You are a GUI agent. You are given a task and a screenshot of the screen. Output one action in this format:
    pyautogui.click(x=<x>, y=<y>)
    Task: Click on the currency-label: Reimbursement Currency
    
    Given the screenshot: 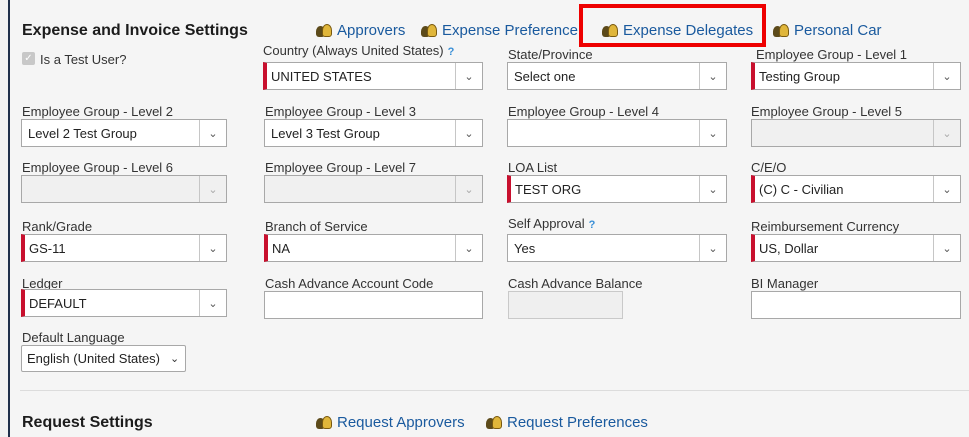 What is the action you would take?
    pyautogui.click(x=825, y=226)
    